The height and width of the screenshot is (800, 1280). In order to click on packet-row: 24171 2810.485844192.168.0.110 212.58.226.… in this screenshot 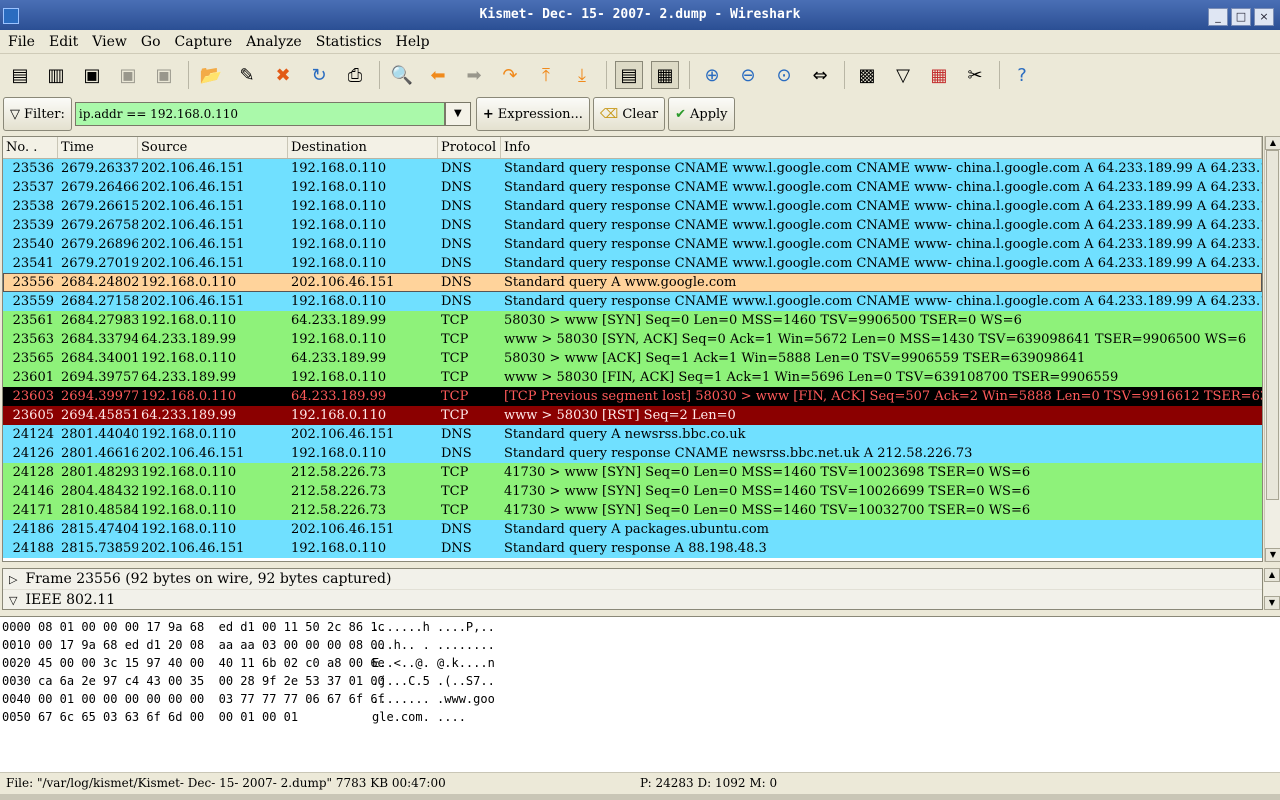, I will do `click(632, 510)`.